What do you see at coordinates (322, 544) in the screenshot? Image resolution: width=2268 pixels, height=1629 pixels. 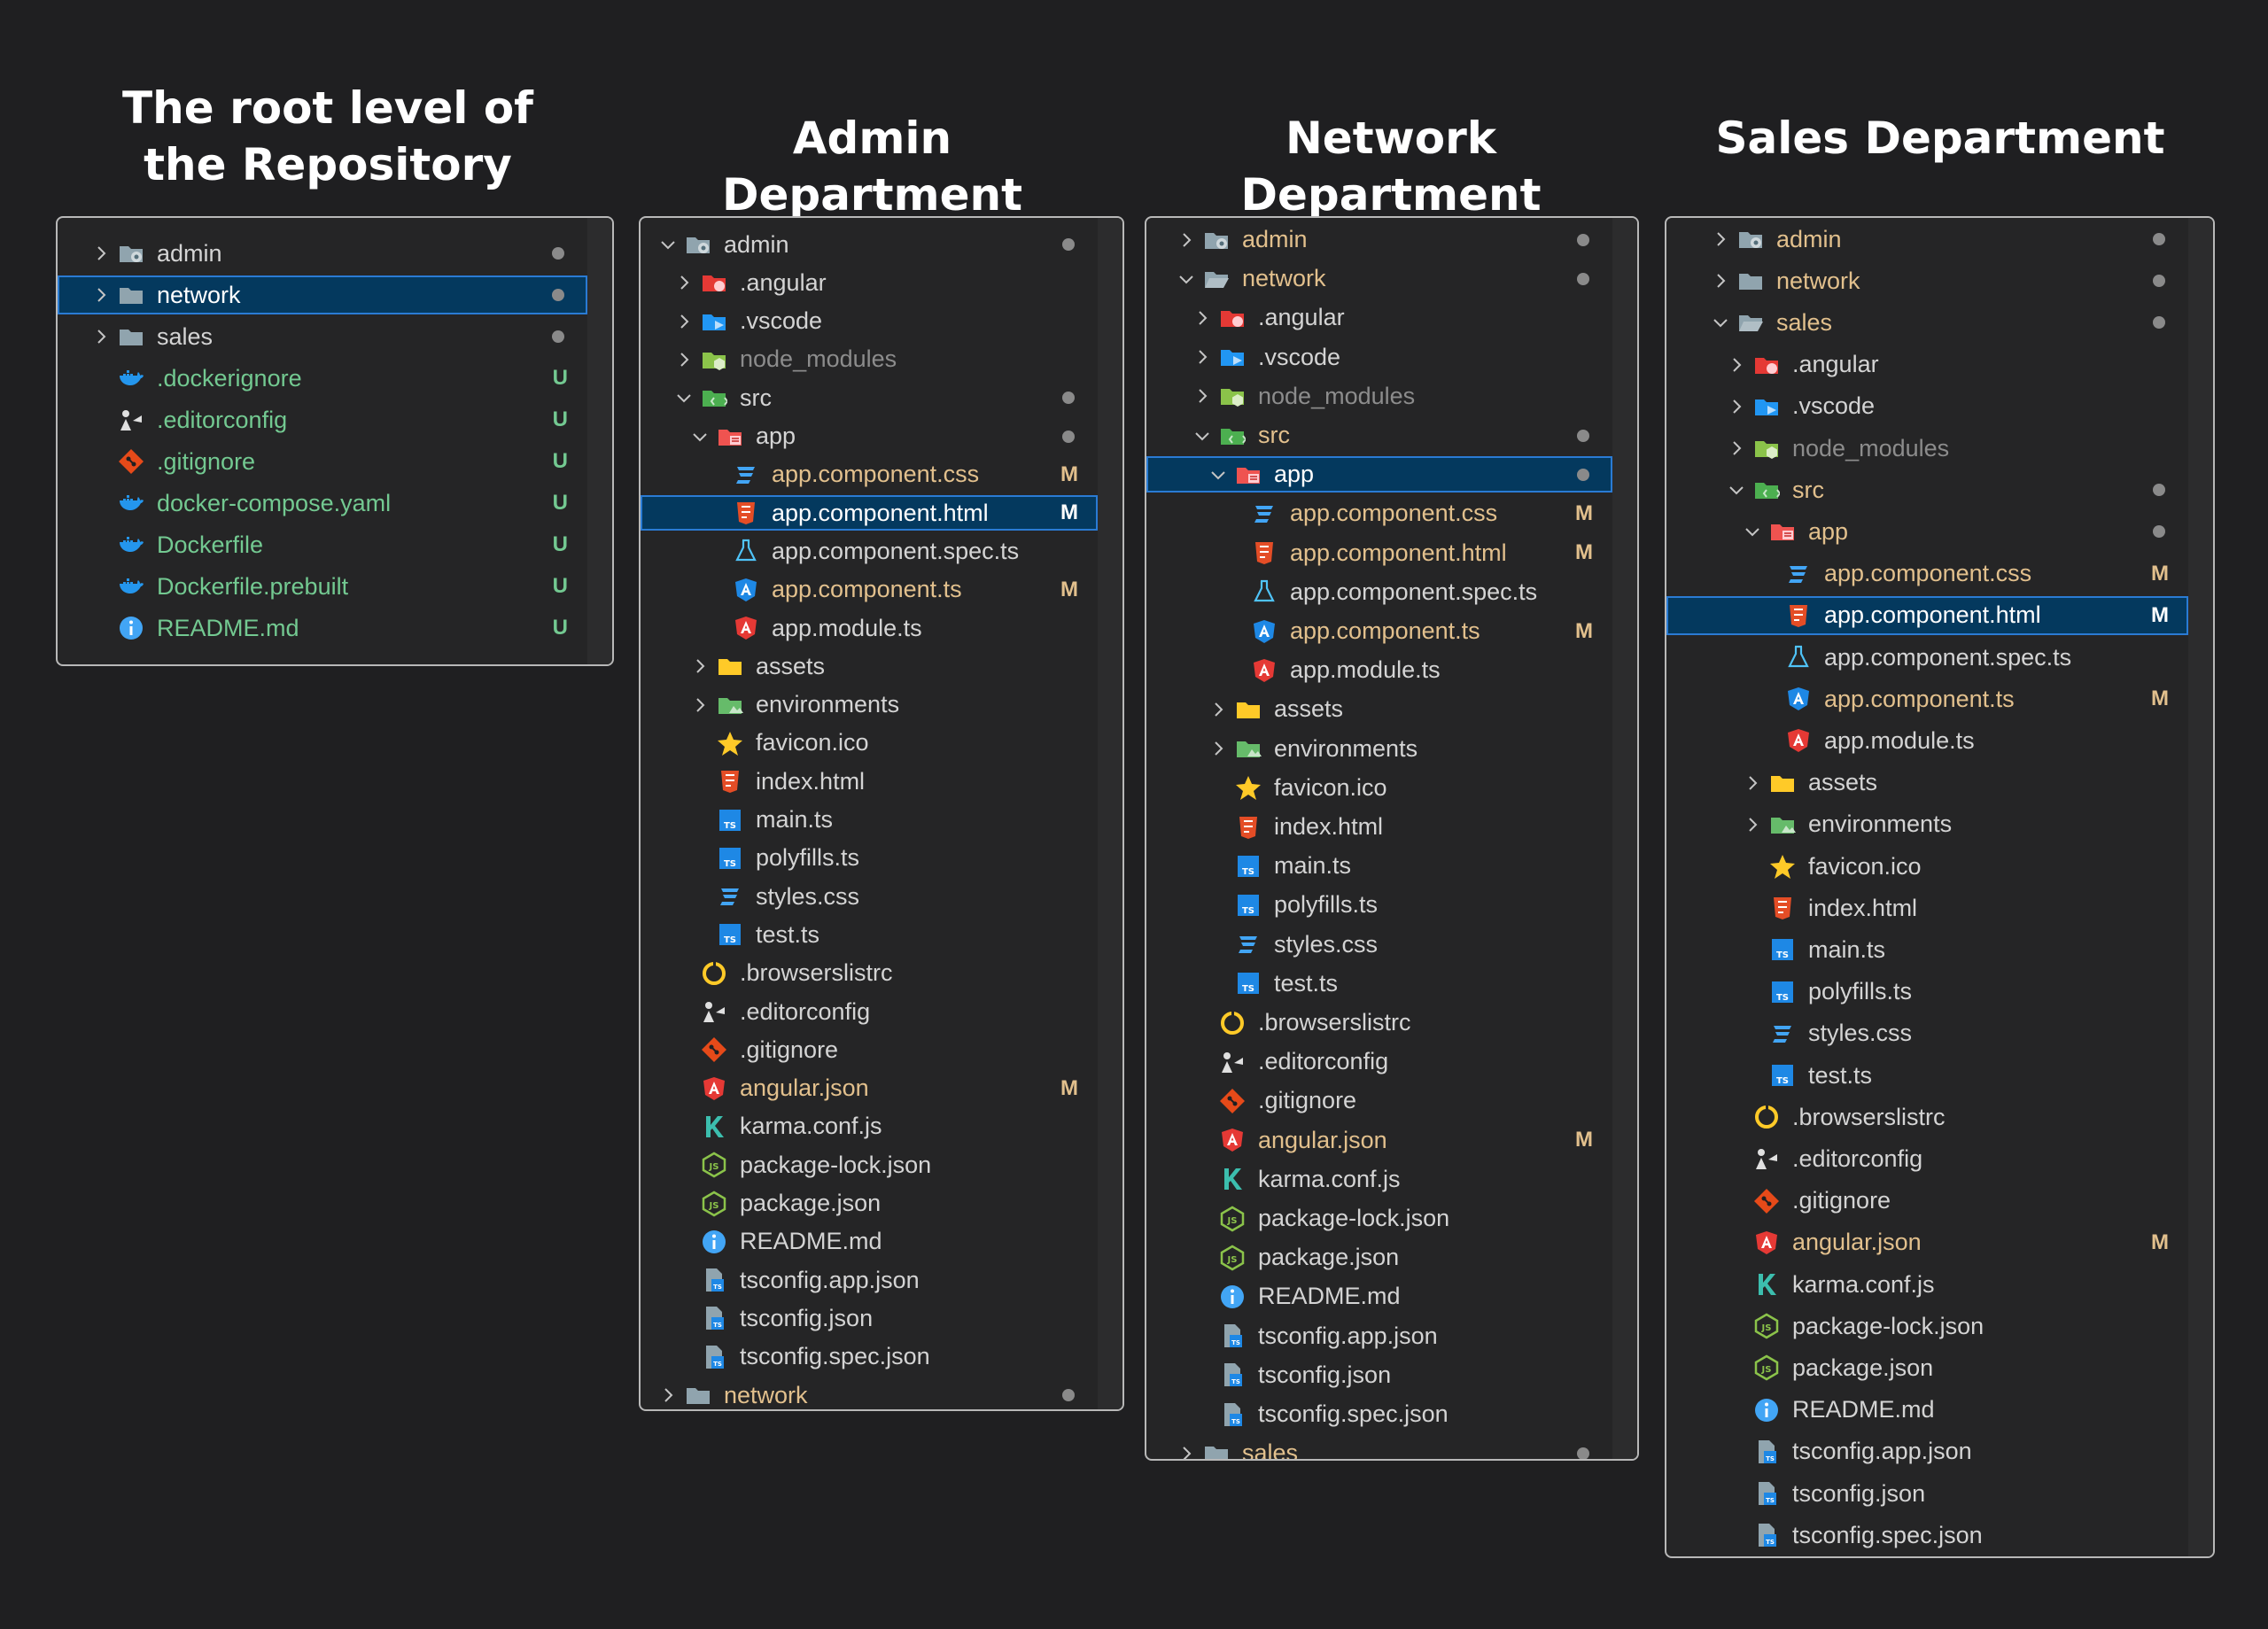 I see `file-item: Dockerfile U` at bounding box center [322, 544].